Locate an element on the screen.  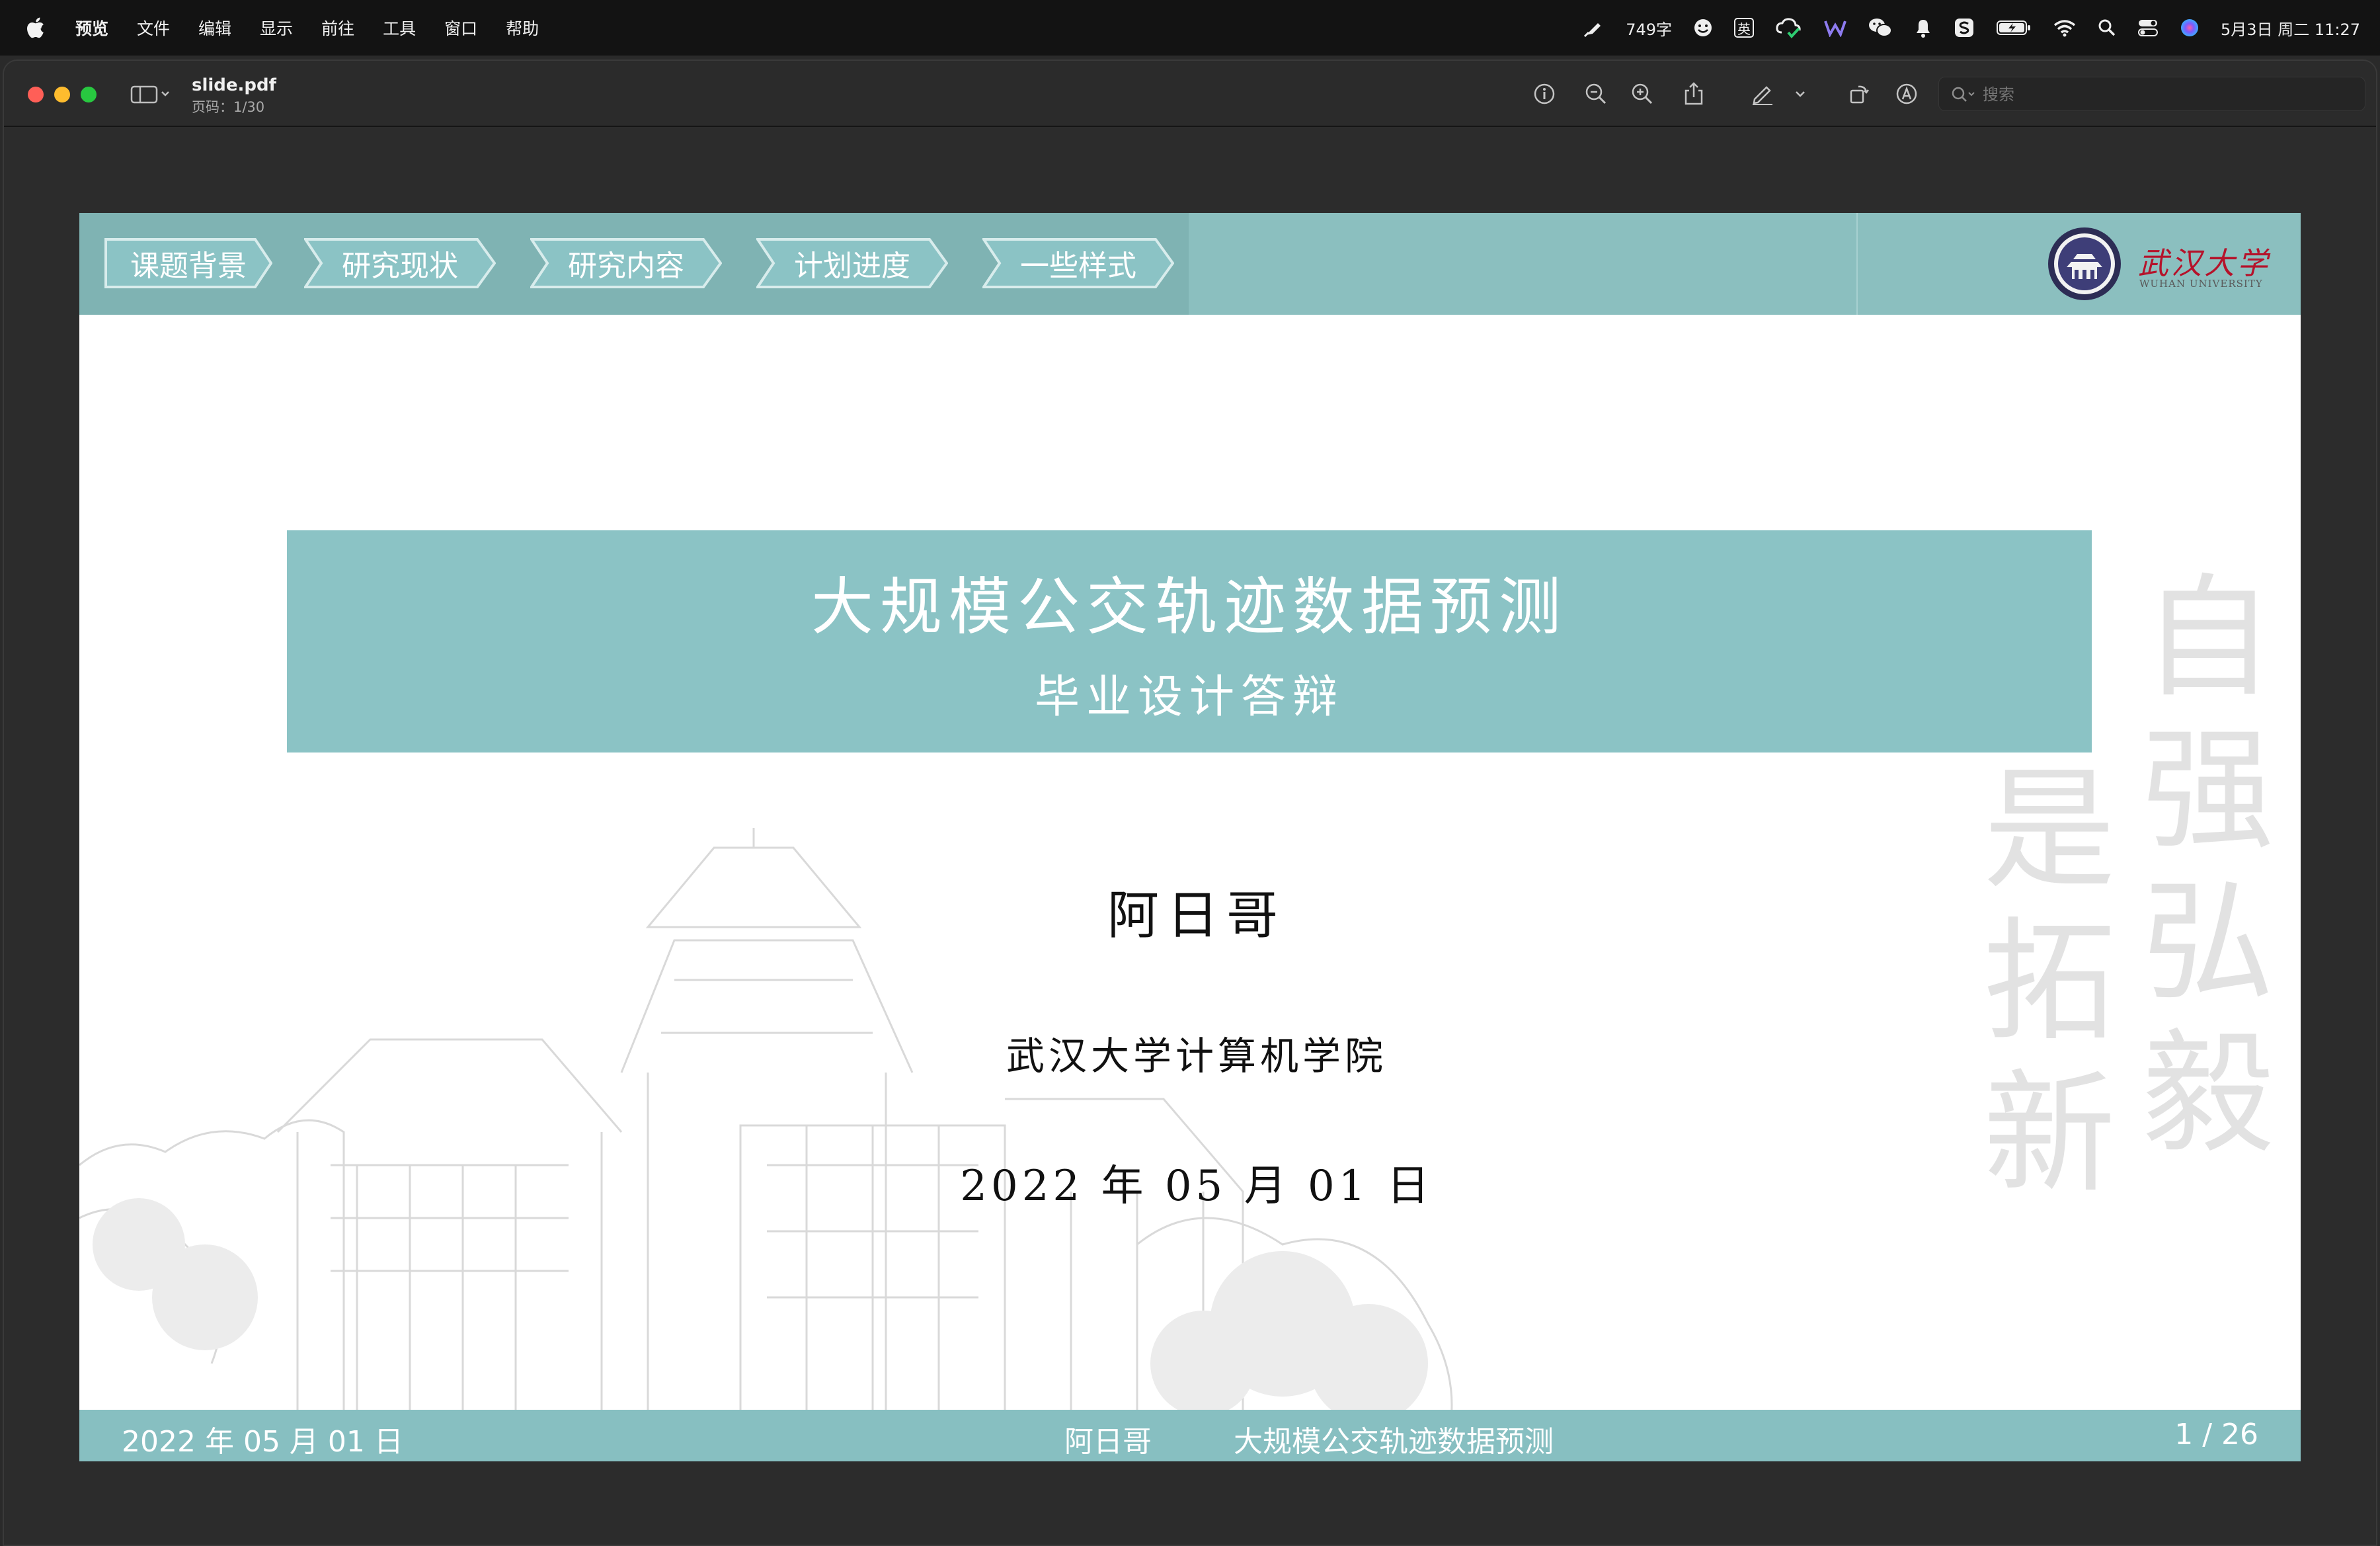
page-indicator: 页码：1/30 is located at coordinates (228, 107).